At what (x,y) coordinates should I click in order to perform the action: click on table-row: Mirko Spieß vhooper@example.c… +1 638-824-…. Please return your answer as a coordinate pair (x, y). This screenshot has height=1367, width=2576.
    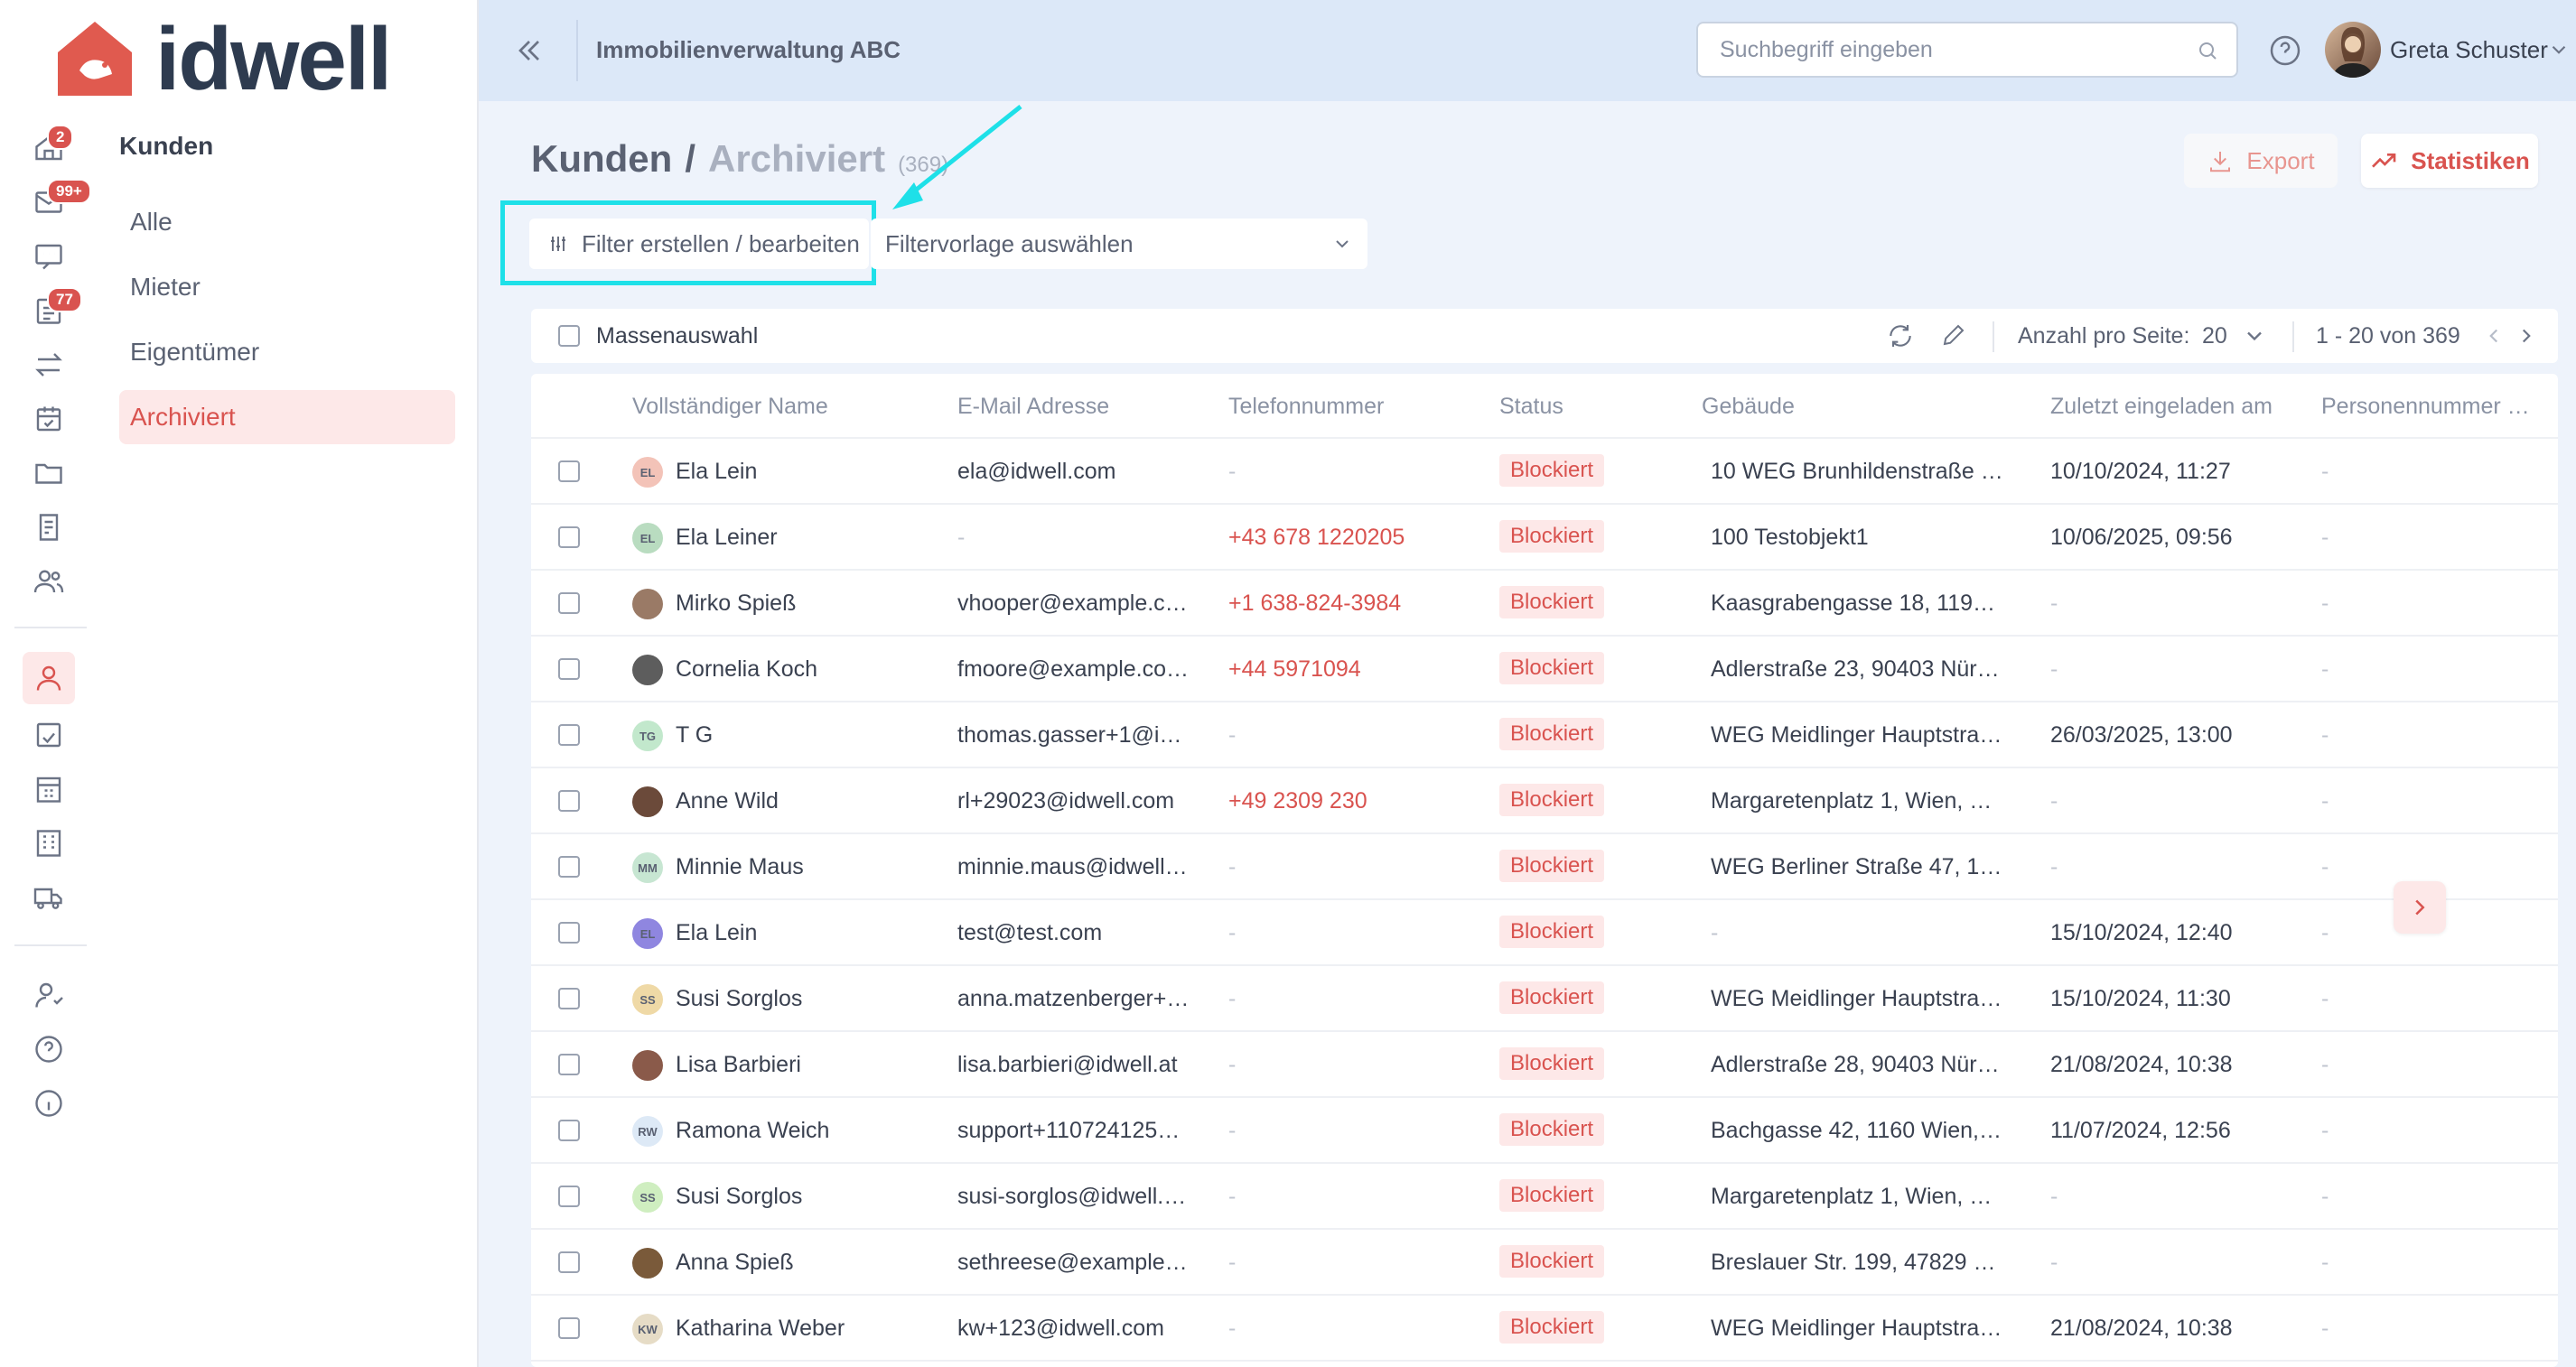
    Looking at the image, I should click on (1544, 604).